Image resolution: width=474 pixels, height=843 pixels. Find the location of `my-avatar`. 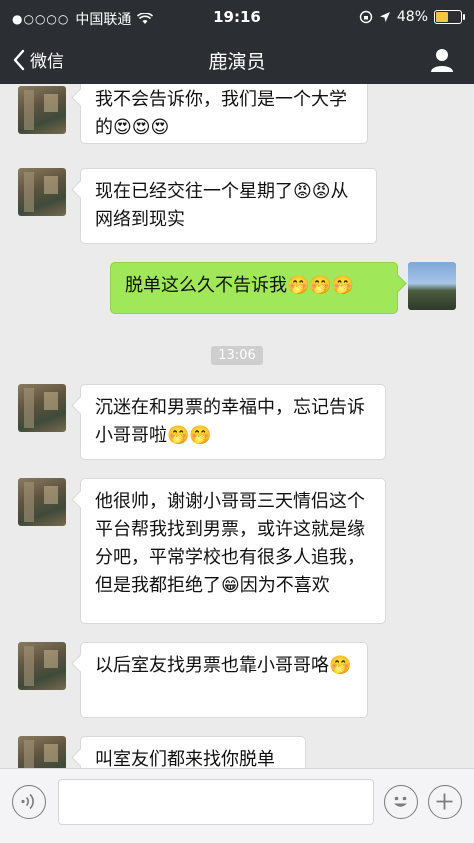

my-avatar is located at coordinates (432, 286).